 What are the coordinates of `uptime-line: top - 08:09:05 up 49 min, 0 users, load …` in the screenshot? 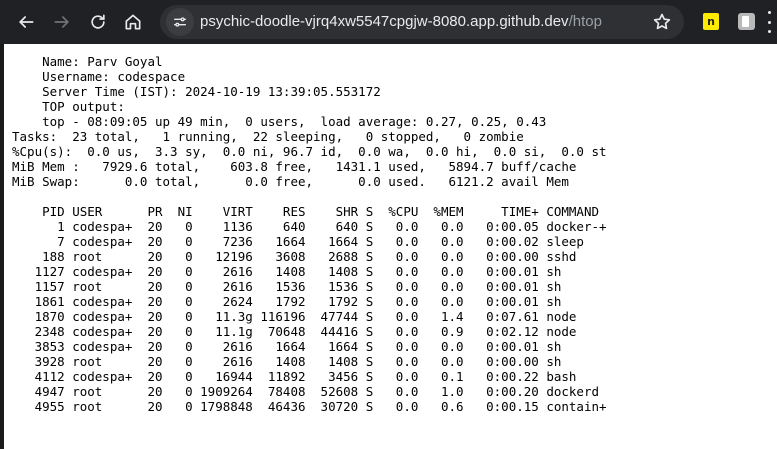 It's located at (279, 121).